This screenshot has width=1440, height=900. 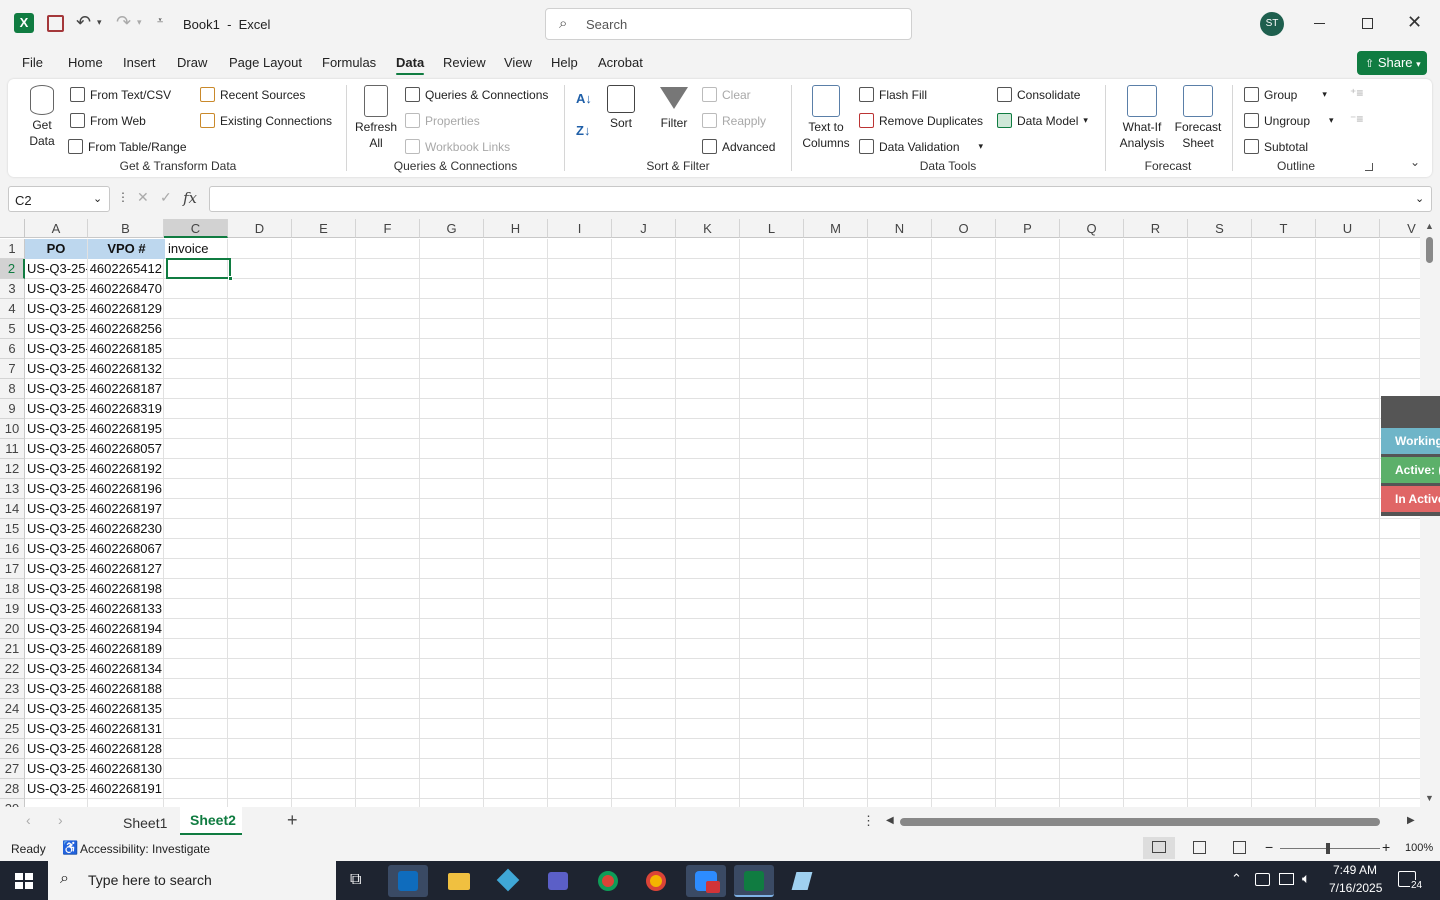 I want to click on table-cell: 4602268128, so click(x=125, y=749).